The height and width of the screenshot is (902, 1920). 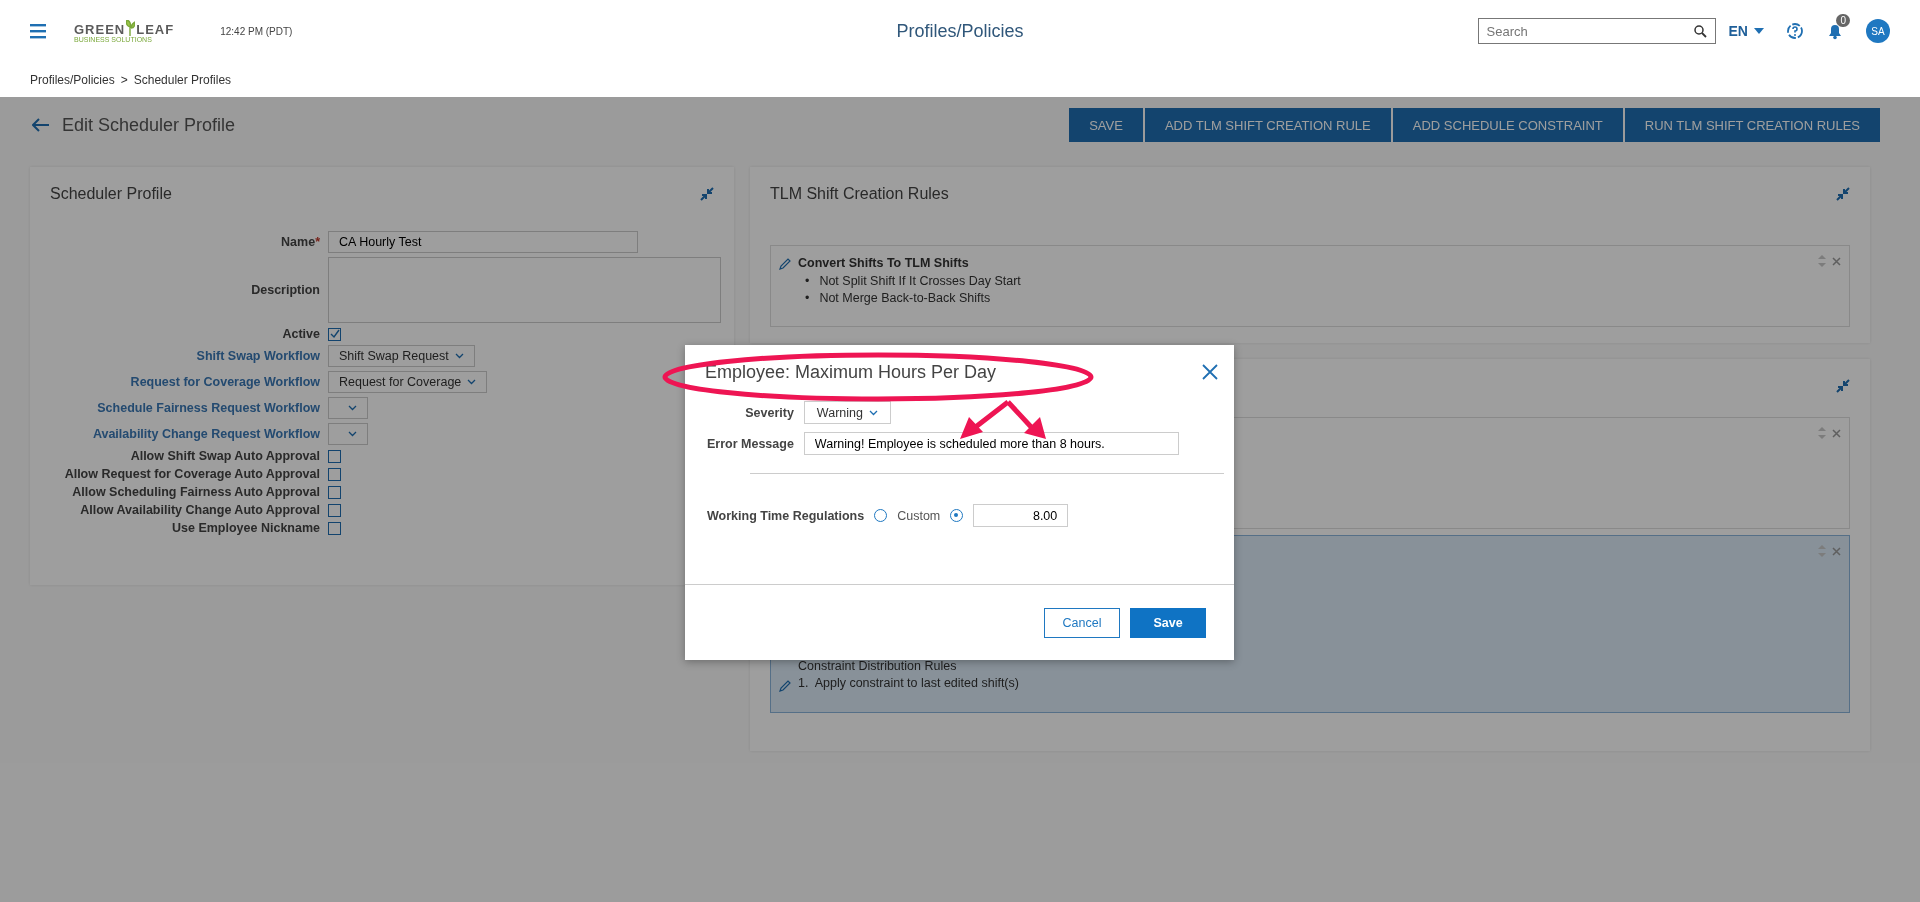 I want to click on field-label: Allow Shift Swap Auto Approval, so click(x=225, y=456).